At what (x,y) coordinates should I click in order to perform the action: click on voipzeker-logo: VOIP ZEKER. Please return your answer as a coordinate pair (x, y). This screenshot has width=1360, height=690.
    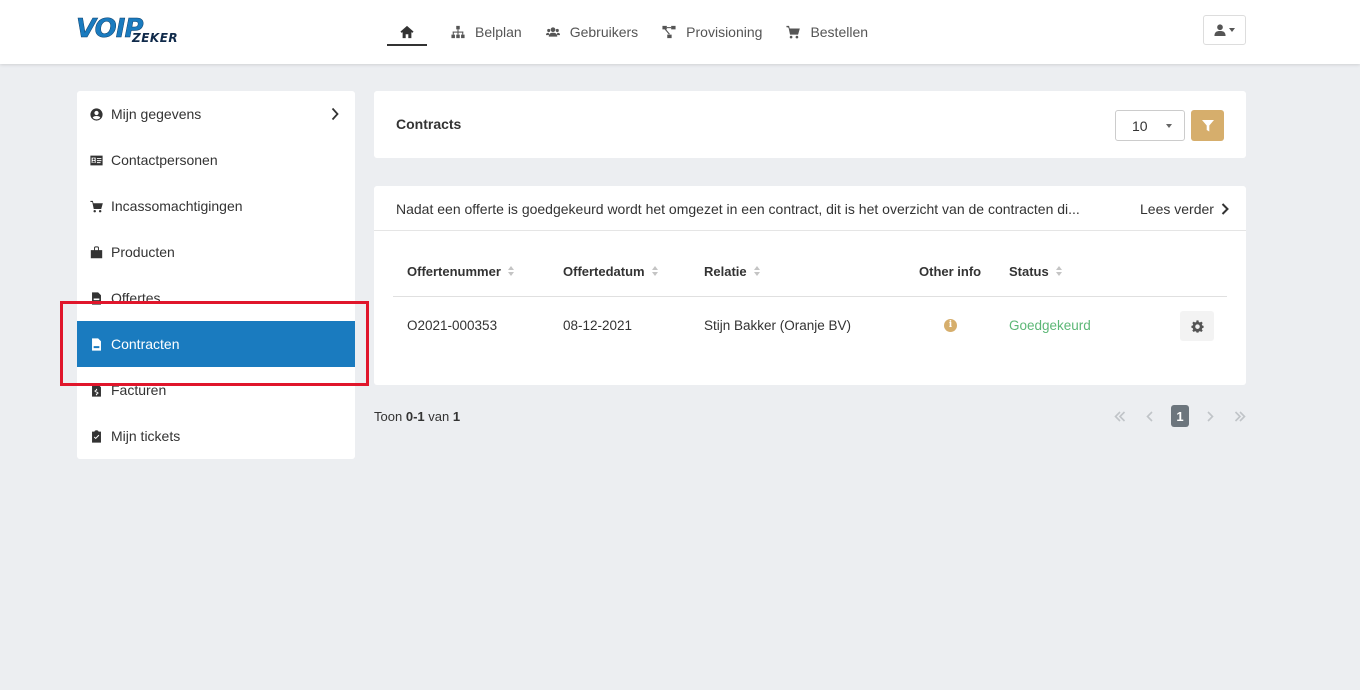
    Looking at the image, I should click on (132, 31).